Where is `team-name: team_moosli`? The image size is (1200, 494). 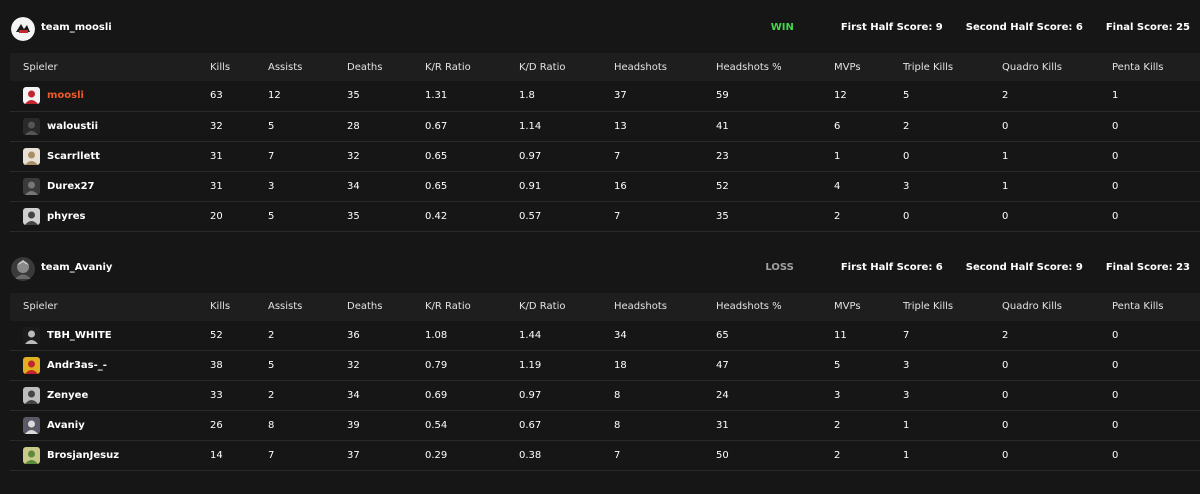
team-name: team_moosli is located at coordinates (76, 27).